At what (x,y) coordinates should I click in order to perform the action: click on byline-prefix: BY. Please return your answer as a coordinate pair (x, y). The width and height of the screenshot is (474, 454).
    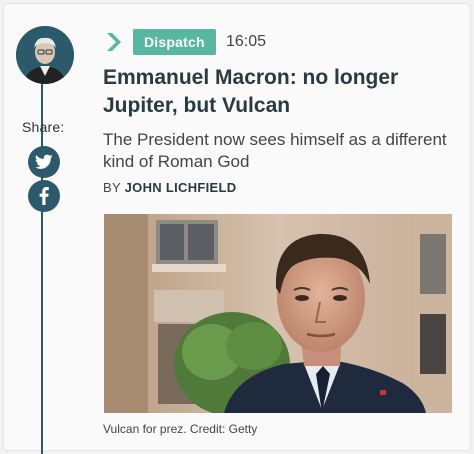
    Looking at the image, I should click on (112, 187).